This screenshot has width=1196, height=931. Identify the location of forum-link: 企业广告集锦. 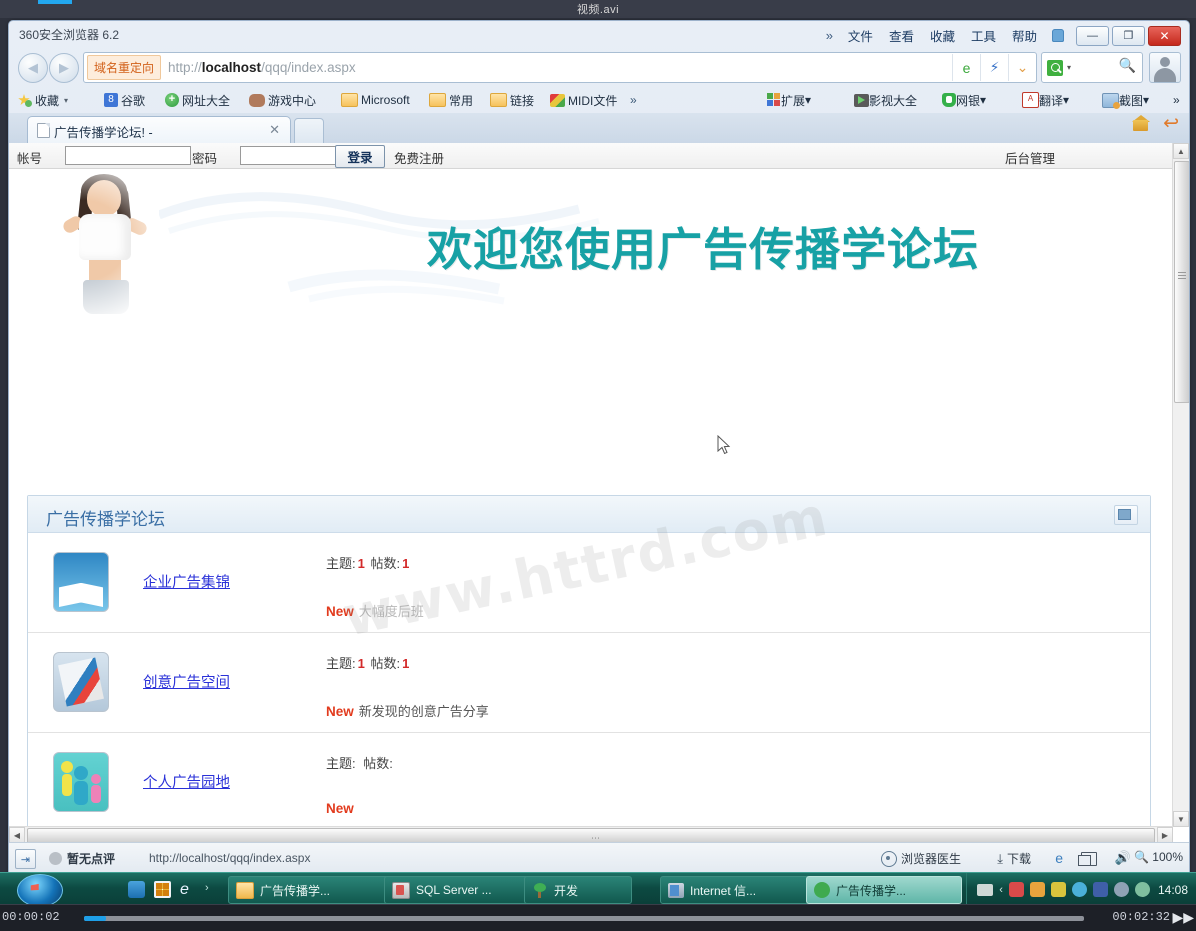
(186, 581).